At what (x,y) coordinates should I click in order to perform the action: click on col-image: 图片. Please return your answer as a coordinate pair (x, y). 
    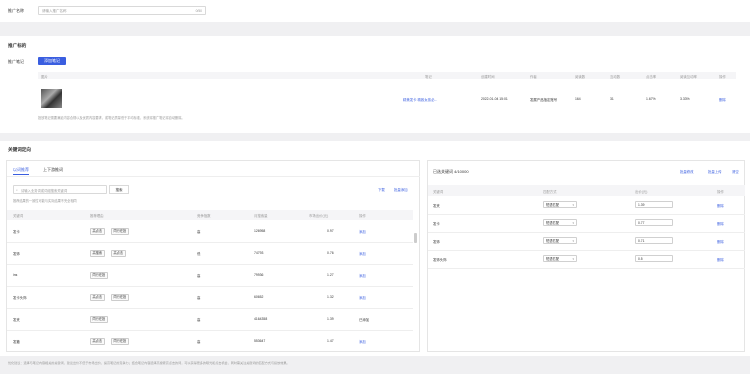
    Looking at the image, I should click on (44, 76).